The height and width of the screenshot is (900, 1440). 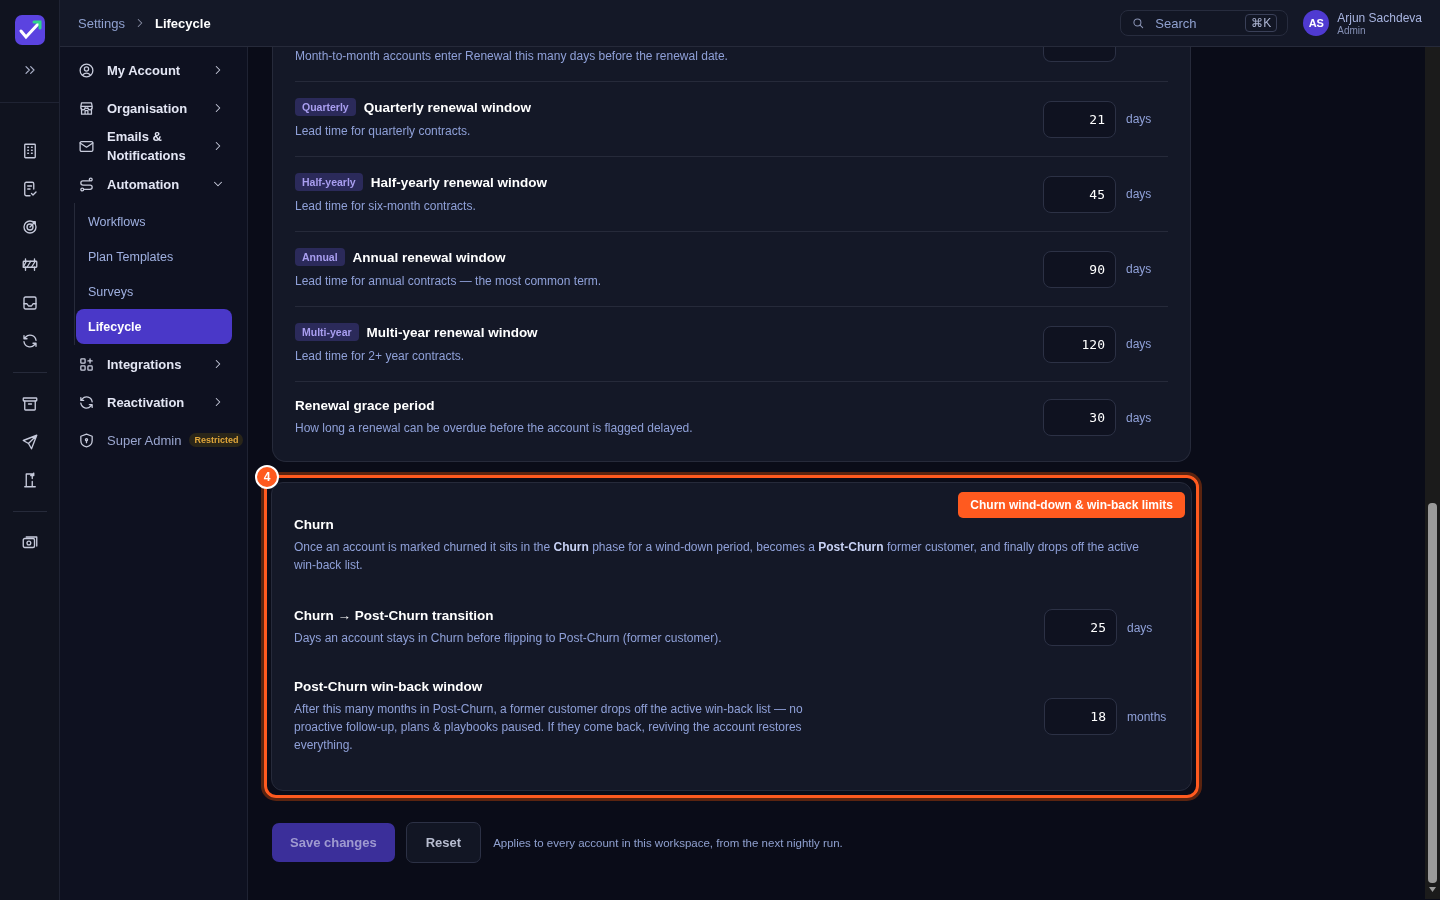 I want to click on term-tag: Half-yearly, so click(x=329, y=182).